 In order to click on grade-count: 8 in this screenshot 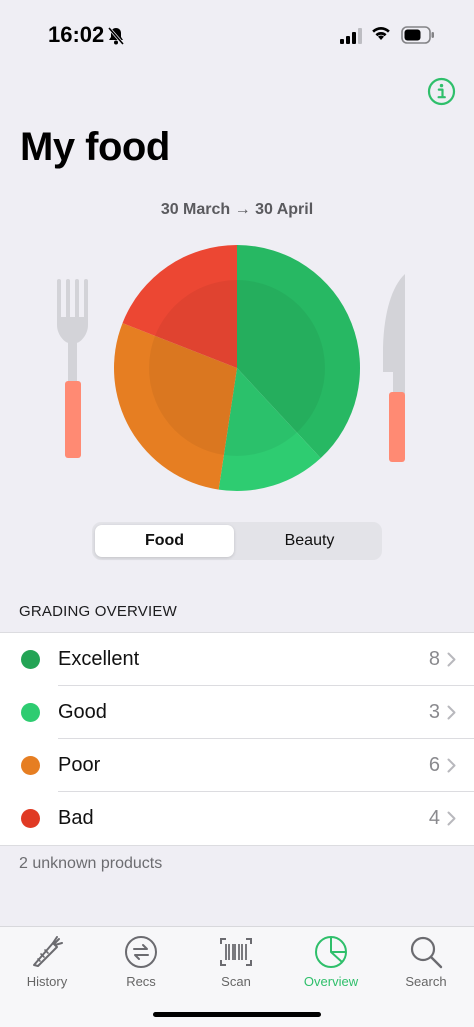, I will do `click(434, 659)`.